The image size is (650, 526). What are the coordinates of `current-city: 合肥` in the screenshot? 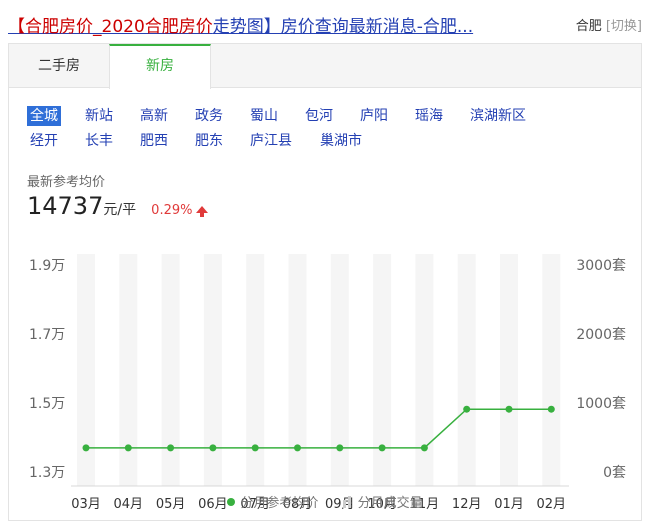 It's located at (588, 26).